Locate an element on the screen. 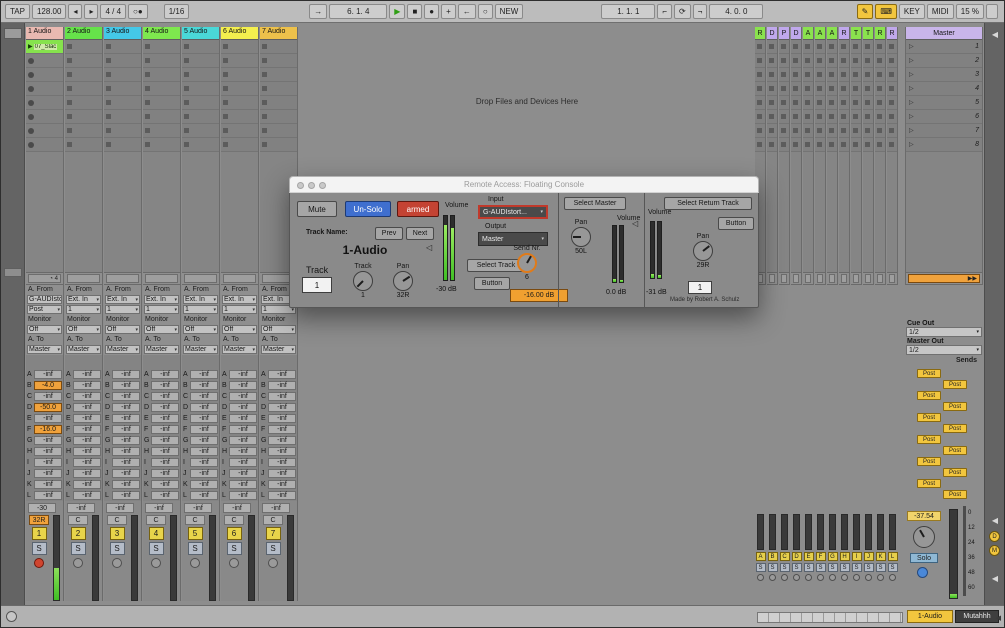  track-volume-db: -30 dB is located at coordinates (446, 289).